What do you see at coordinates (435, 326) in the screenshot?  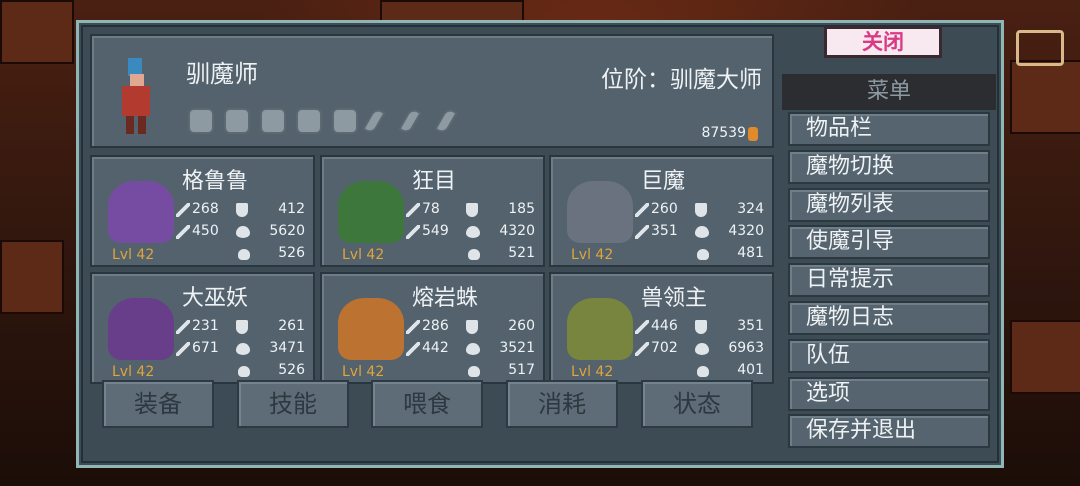 I see `attack-value: 286` at bounding box center [435, 326].